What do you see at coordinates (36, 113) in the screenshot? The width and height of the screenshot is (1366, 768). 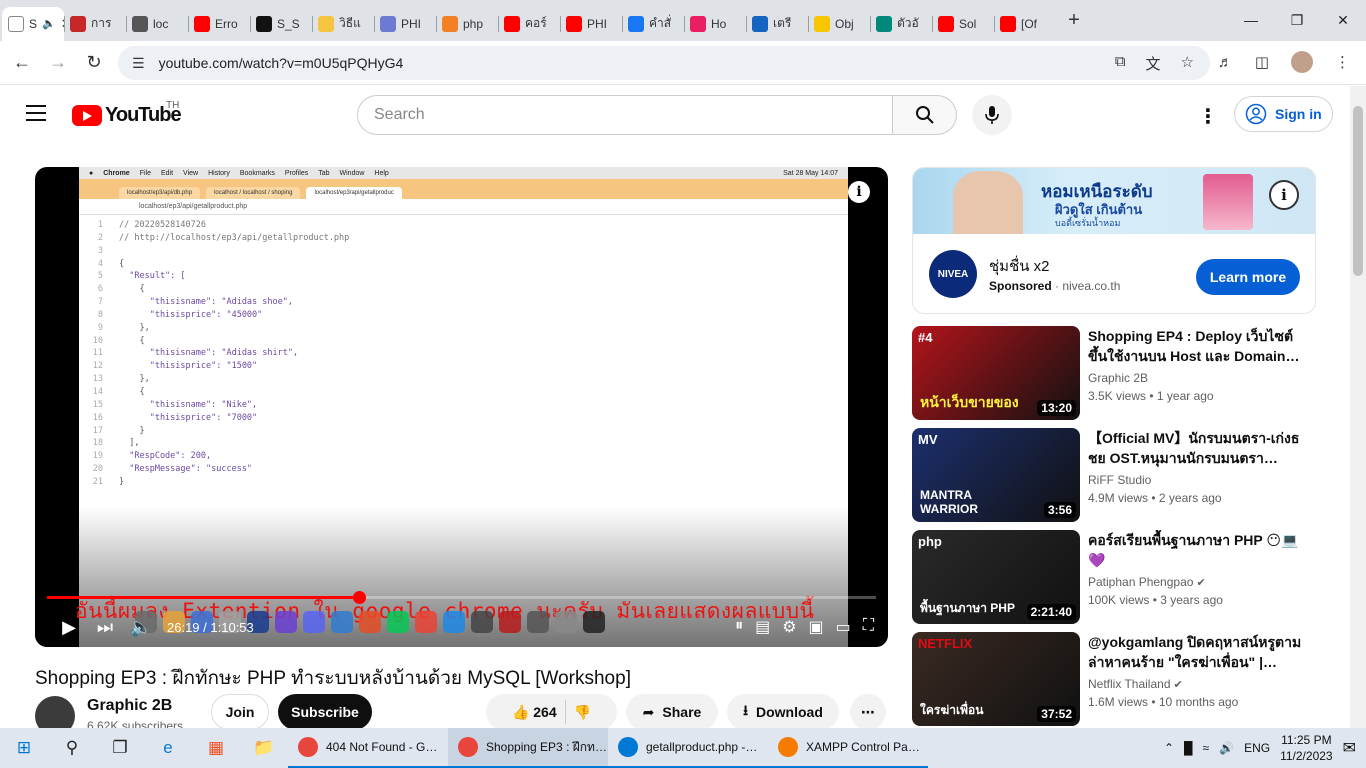 I see `menu-icon` at bounding box center [36, 113].